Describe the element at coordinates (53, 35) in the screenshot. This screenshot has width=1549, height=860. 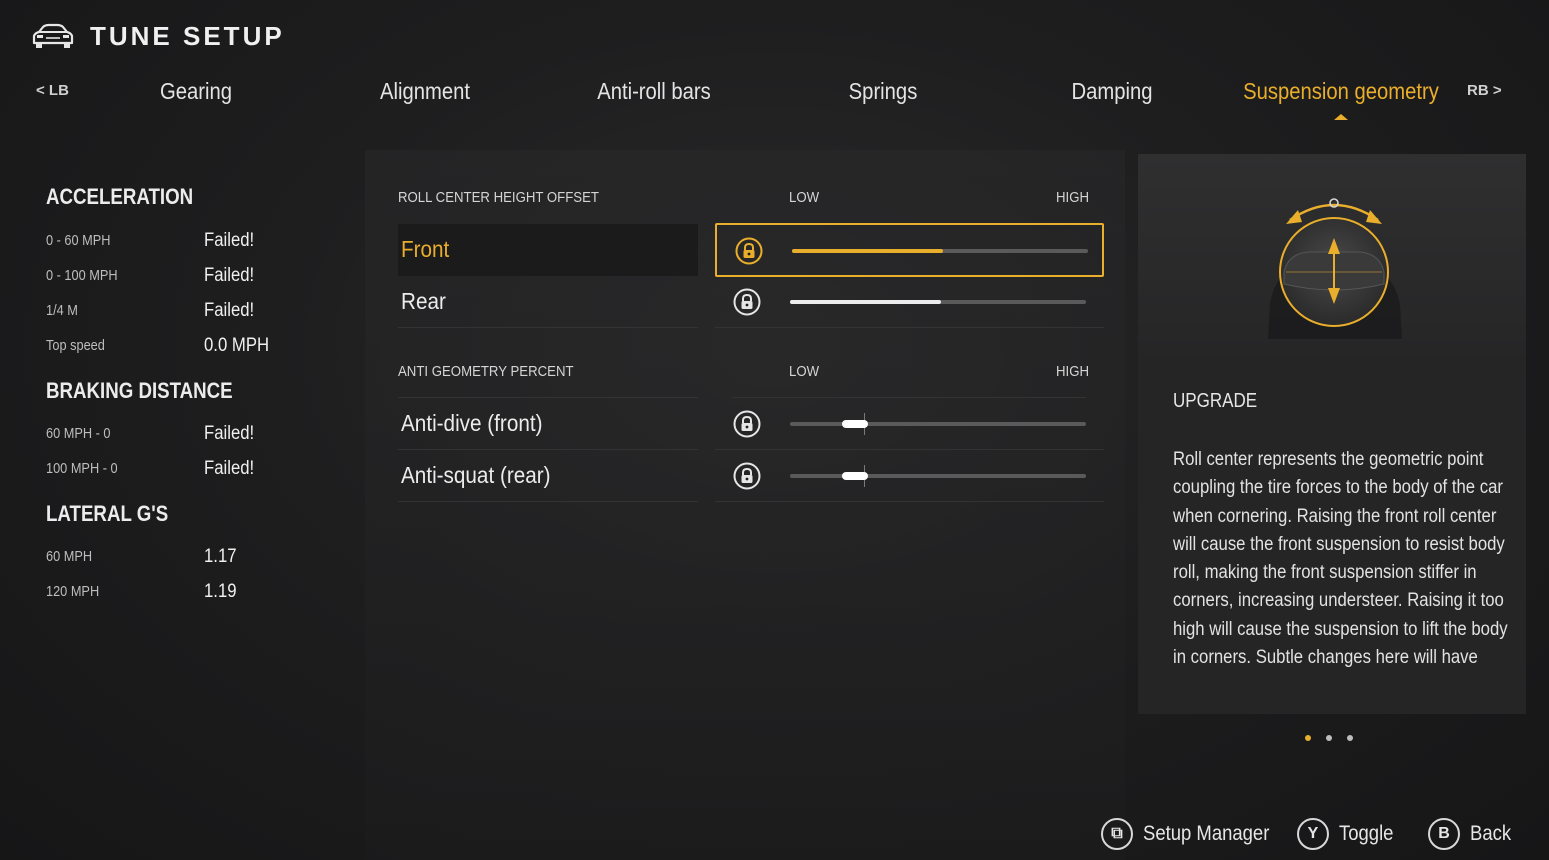
I see `car-icon` at that location.